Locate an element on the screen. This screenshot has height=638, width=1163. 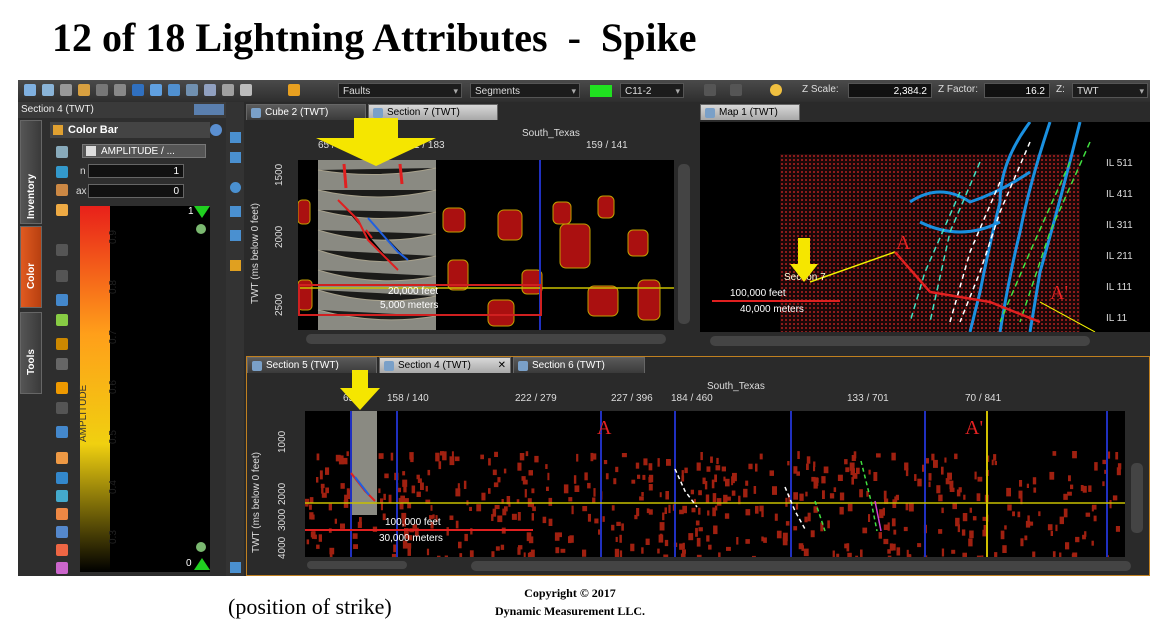
chart-icon is located at coordinates (62, 388).